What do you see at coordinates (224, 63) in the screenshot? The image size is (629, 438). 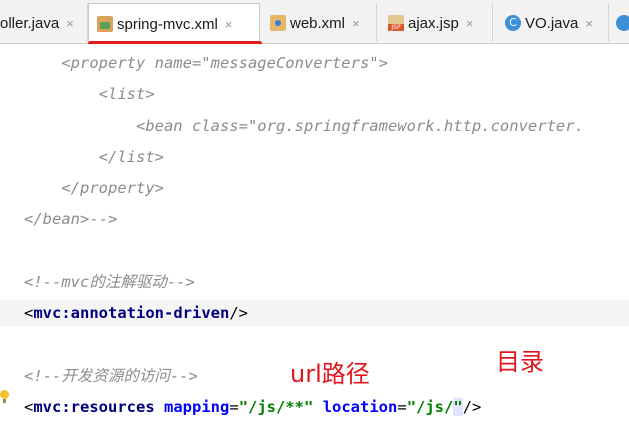 I see `code-line: <property name="messageConverters">` at bounding box center [224, 63].